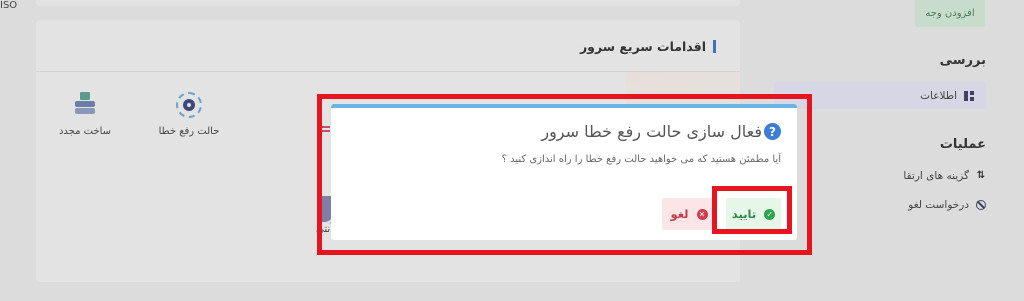 This screenshot has width=1024, height=301. What do you see at coordinates (962, 144) in the screenshot?
I see `sidebar-heading-operations: عملیات` at bounding box center [962, 144].